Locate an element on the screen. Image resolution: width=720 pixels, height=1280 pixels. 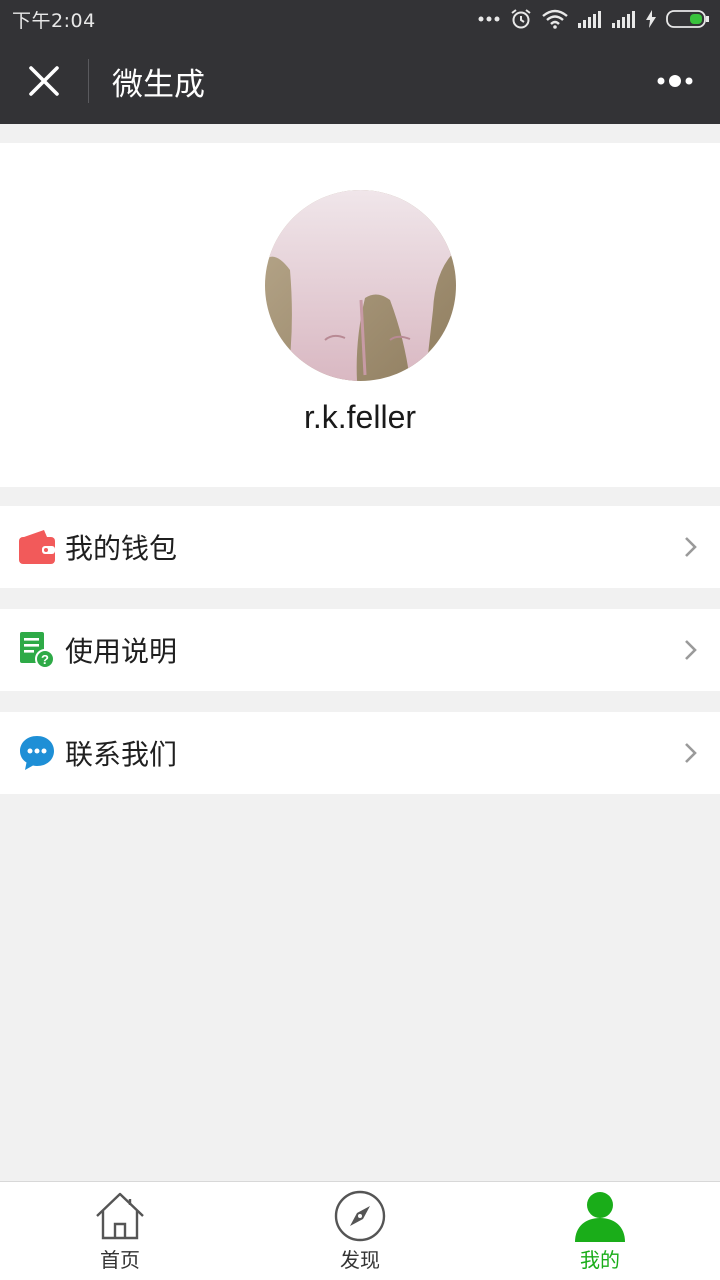
menu-item-contact: 联系我们 is located at coordinates (360, 753).